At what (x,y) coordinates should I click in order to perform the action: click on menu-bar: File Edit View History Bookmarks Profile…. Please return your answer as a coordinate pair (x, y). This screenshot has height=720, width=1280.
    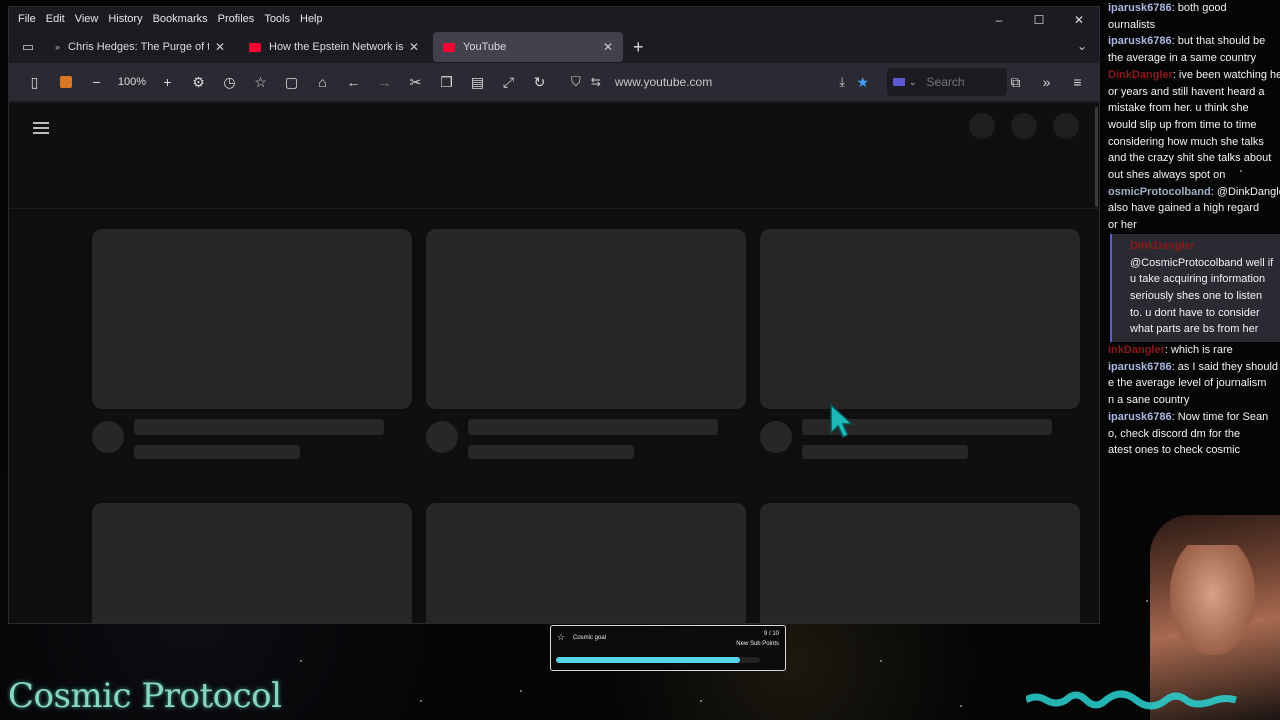
    Looking at the image, I should click on (554, 19).